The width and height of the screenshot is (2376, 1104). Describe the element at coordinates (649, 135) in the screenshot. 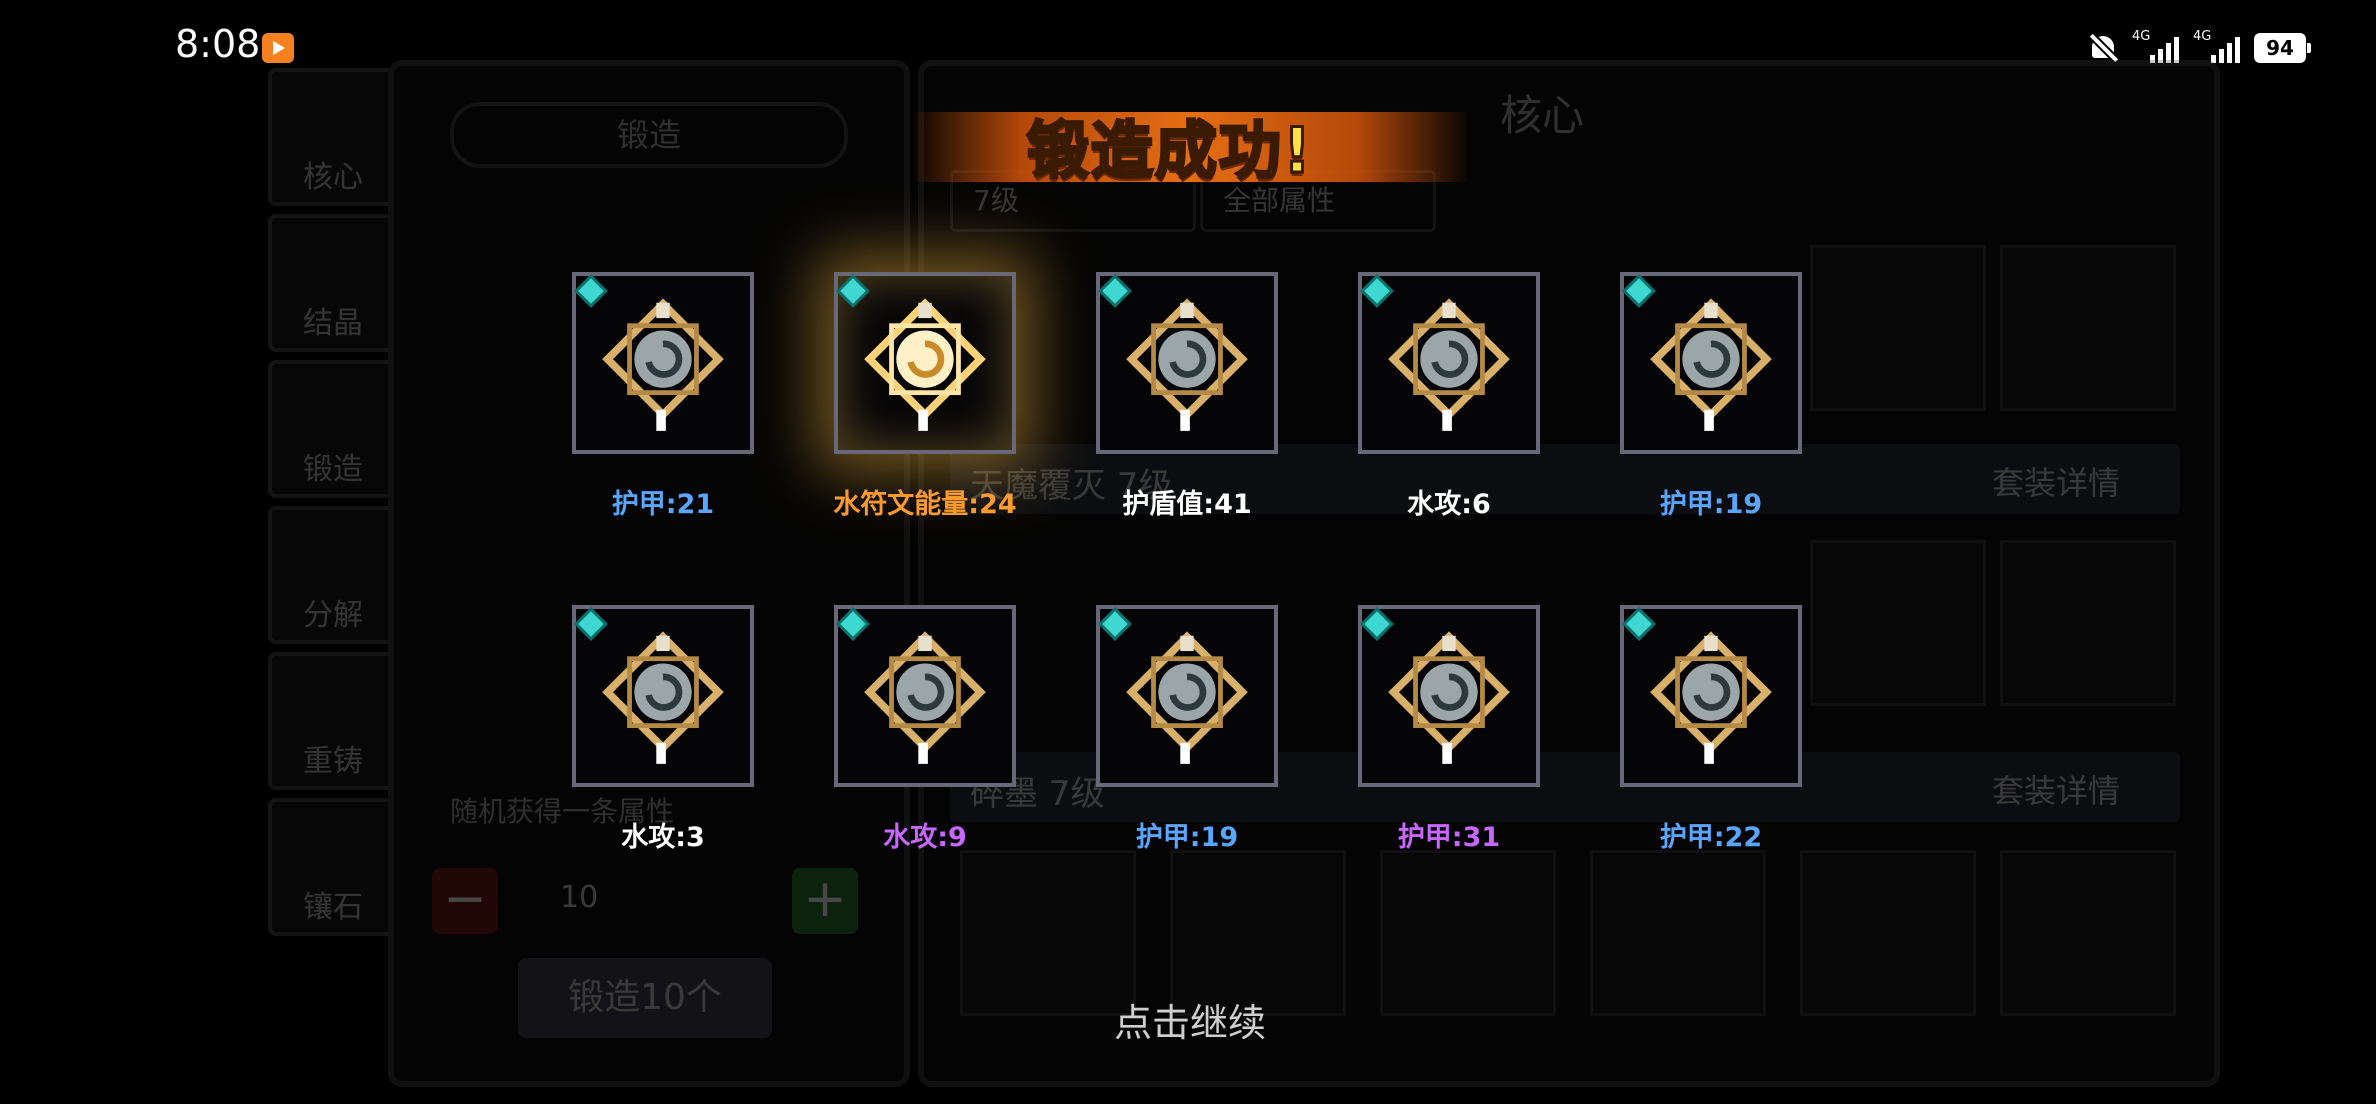

I see `forge-panel-title: 锻造` at that location.